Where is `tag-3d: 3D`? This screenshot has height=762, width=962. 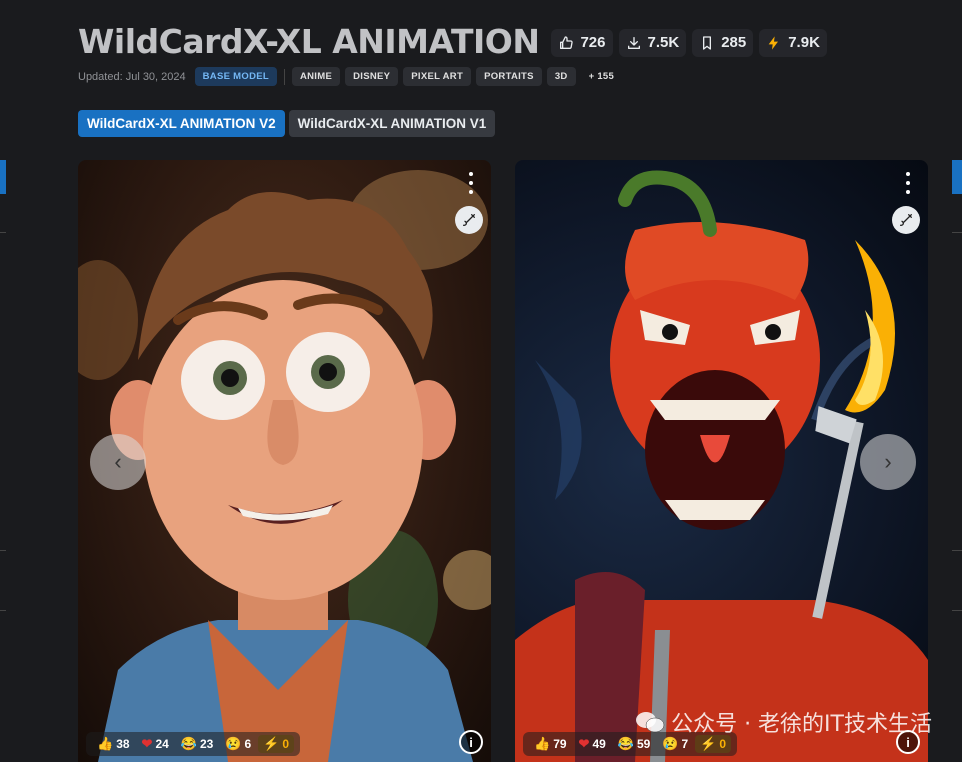
tag-3d: 3D is located at coordinates (561, 76).